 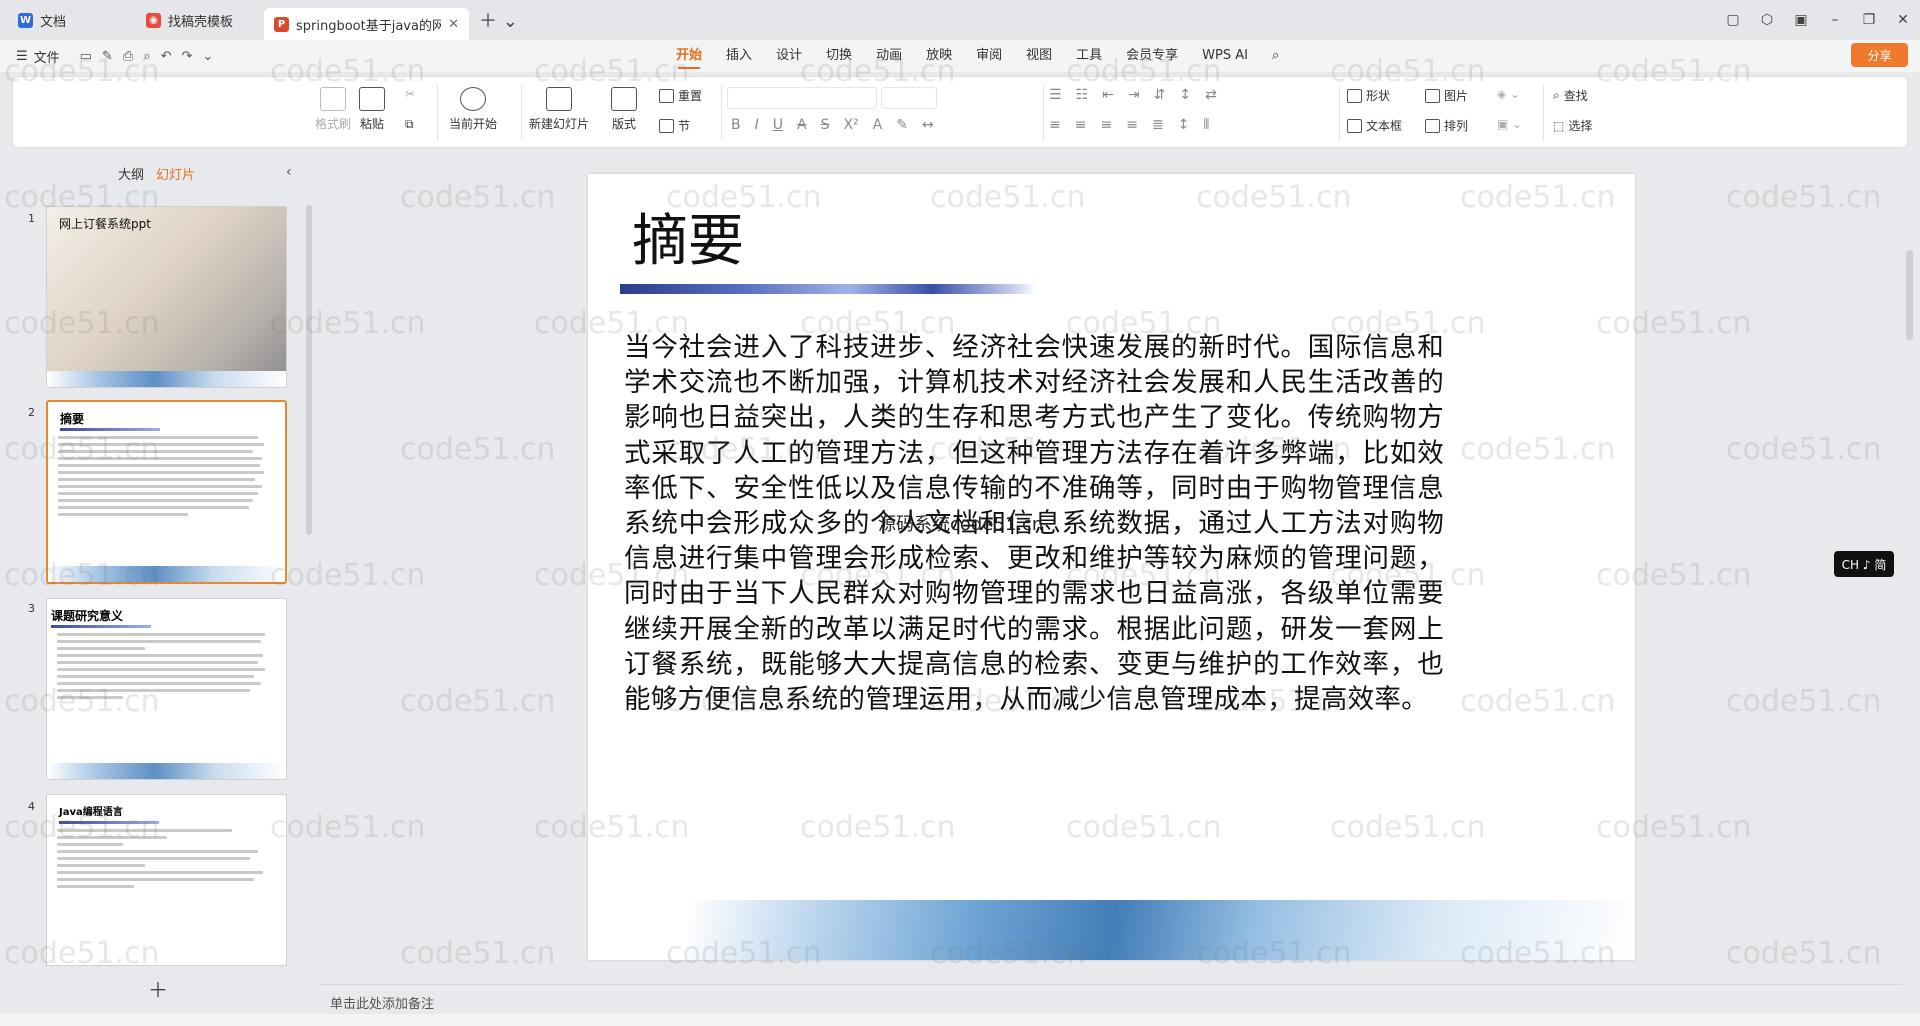 I want to click on format-painter-button: 格式刷, so click(x=333, y=109).